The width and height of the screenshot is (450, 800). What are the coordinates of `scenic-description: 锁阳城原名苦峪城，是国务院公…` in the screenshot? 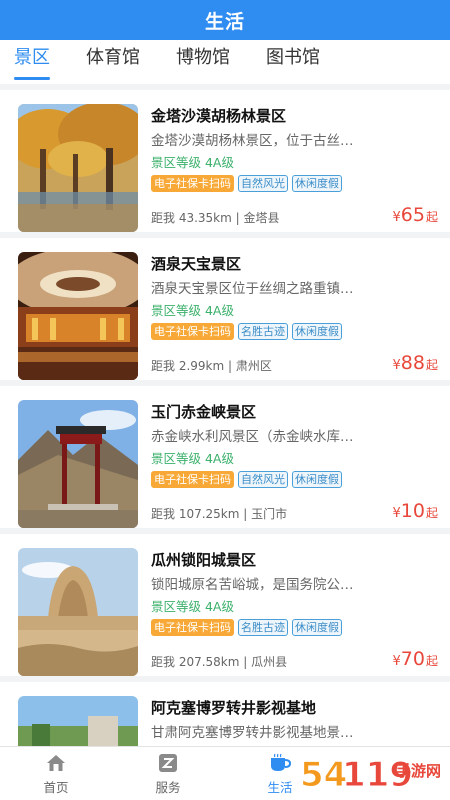 It's located at (252, 585).